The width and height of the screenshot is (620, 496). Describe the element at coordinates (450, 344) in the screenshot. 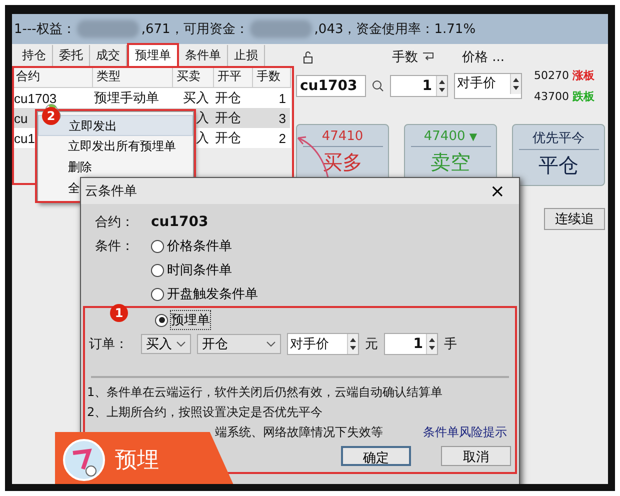

I see `unit-label: 手` at that location.